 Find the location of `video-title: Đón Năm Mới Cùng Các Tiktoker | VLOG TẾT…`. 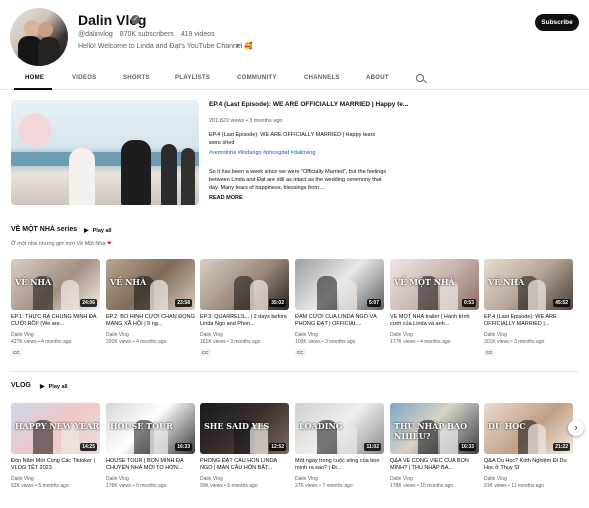

video-title: Đón Năm Mới Cùng Các Tiktoker | VLOG TẾT… is located at coordinates (55, 465).